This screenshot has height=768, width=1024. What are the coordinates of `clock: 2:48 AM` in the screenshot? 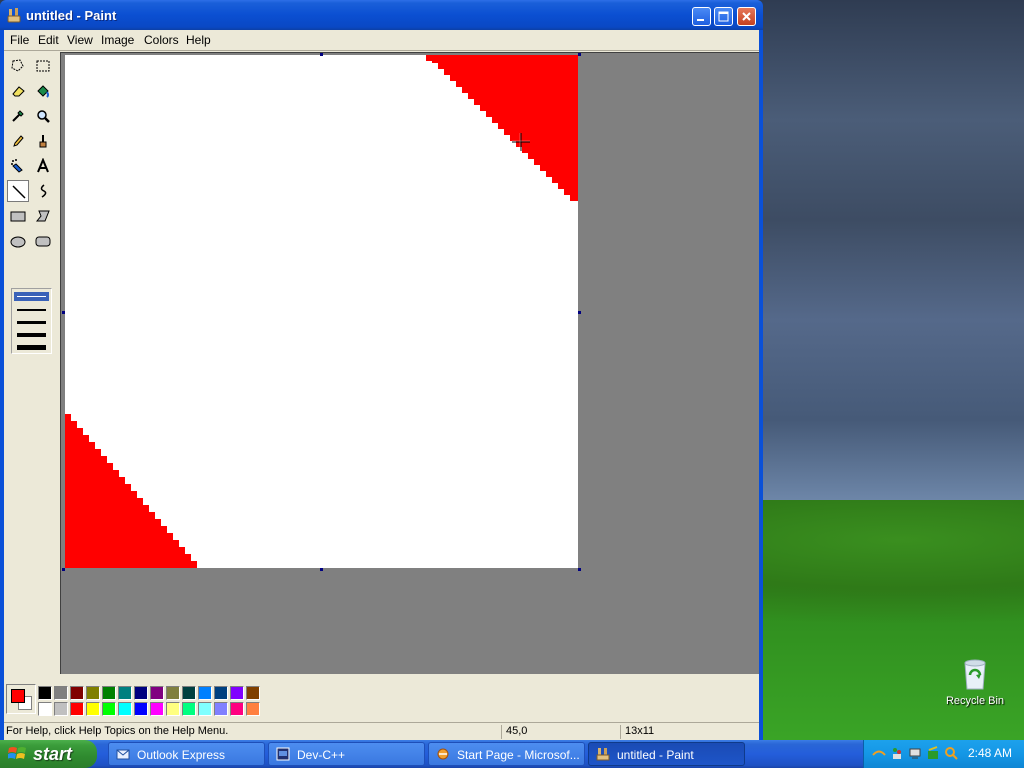 It's located at (990, 753).